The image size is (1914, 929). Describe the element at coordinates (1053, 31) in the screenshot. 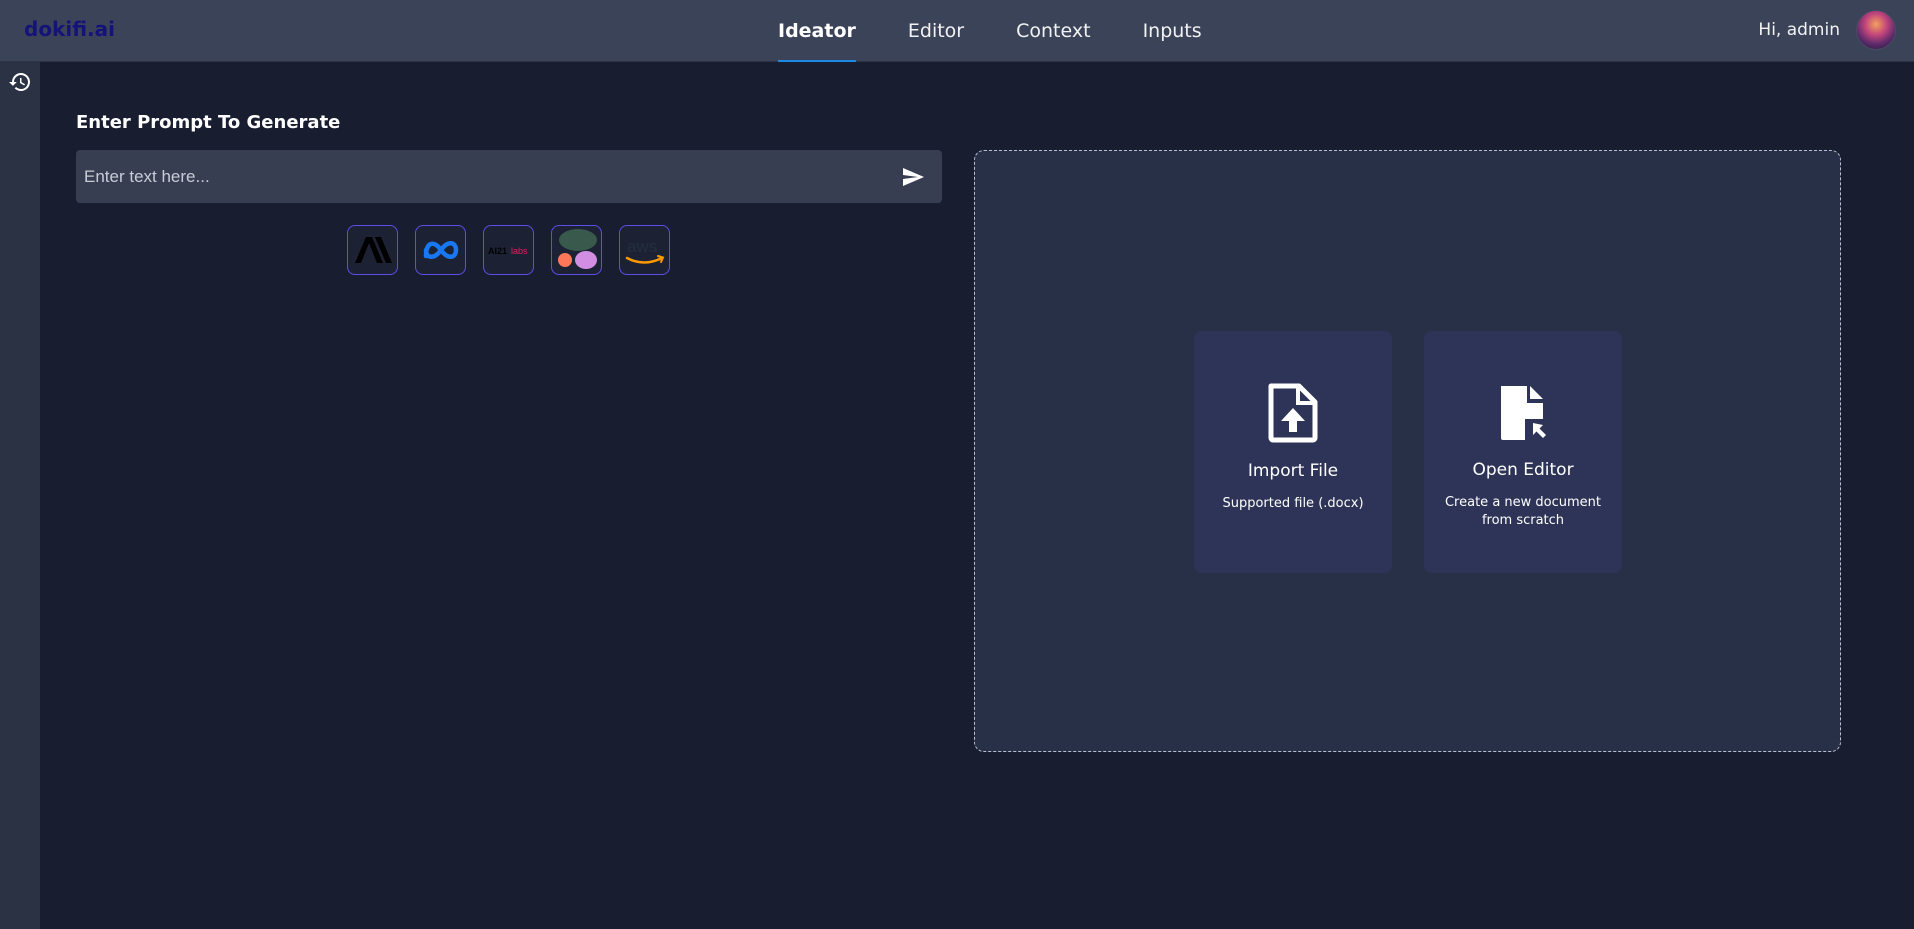

I see `tab-context: Context` at that location.